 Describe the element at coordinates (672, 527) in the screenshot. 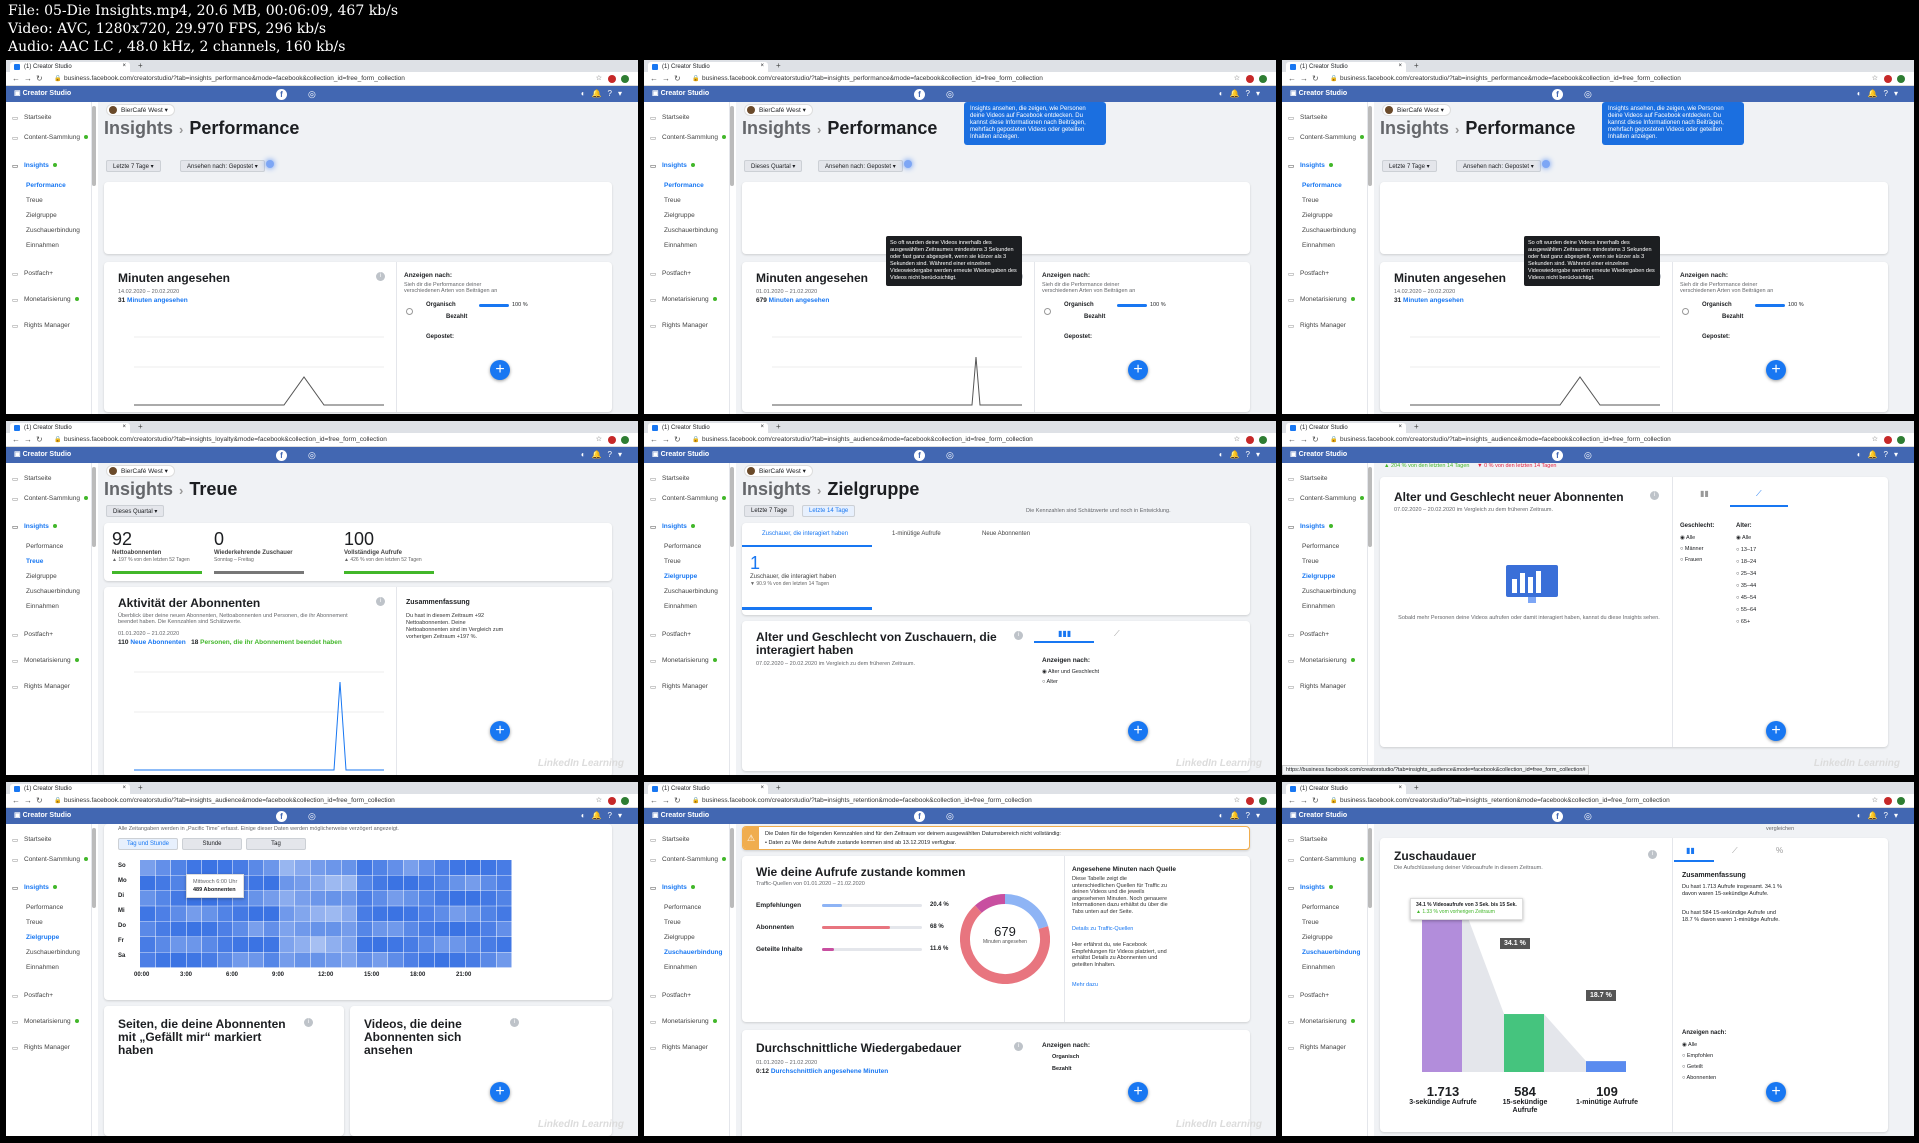

I see `sidebar-item-insights: Insights` at that location.